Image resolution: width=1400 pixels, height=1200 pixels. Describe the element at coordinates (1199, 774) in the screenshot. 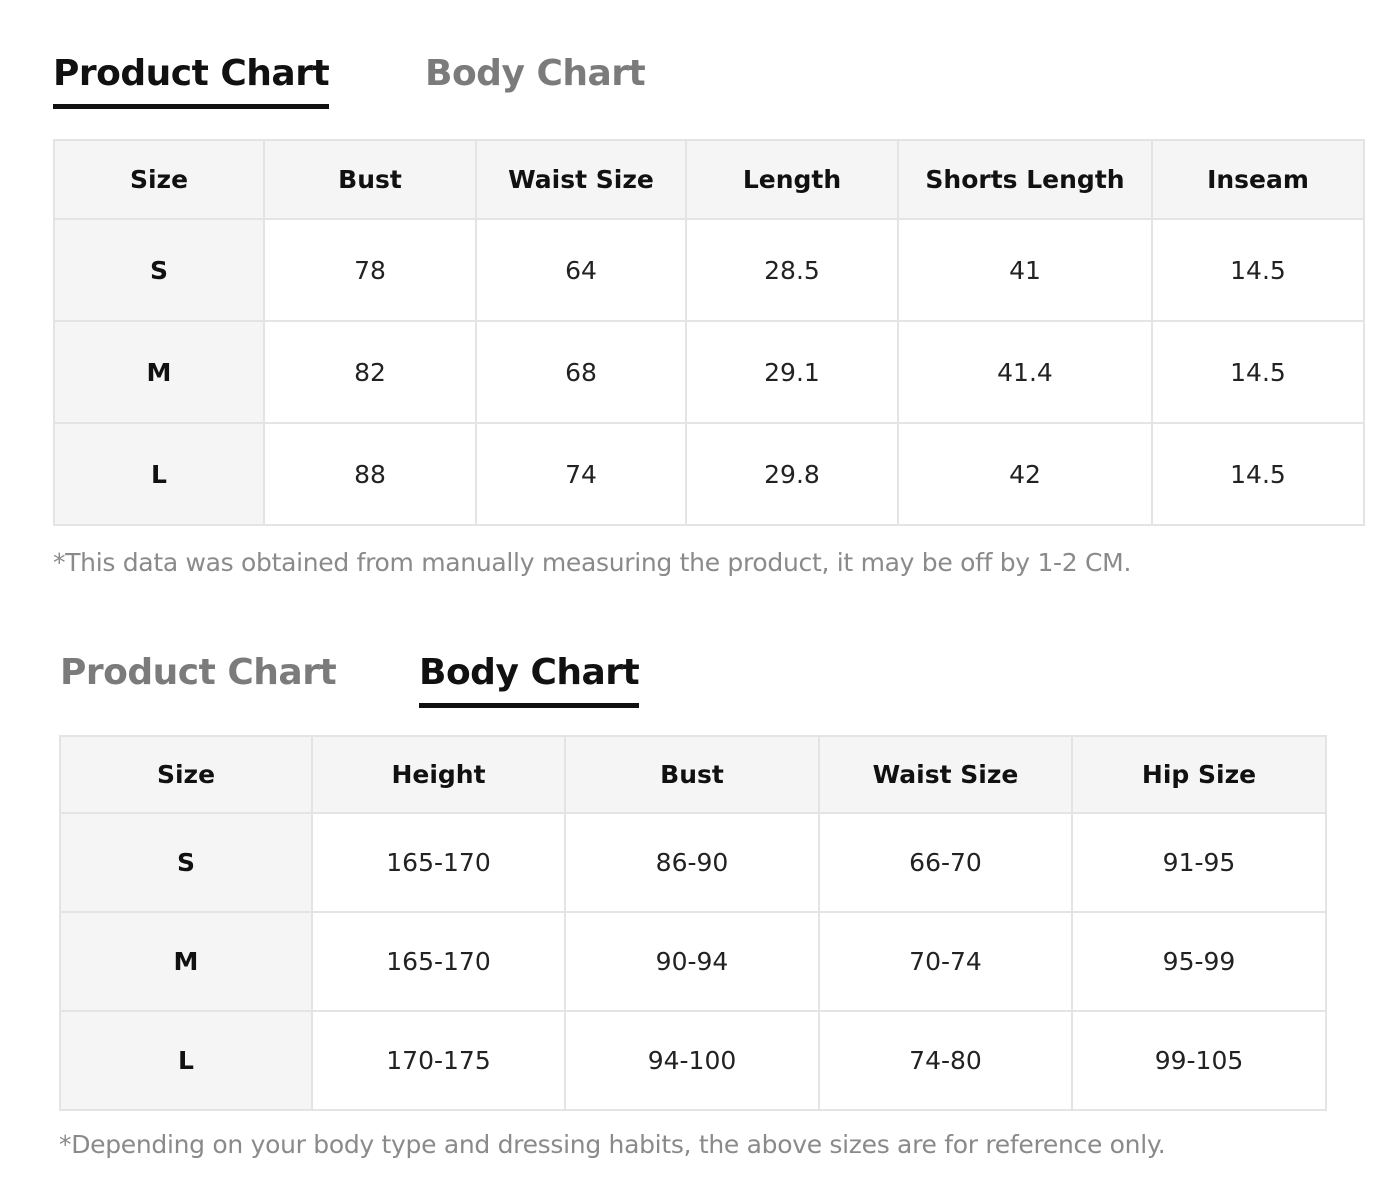

I see `column-header: Hip Size` at that location.